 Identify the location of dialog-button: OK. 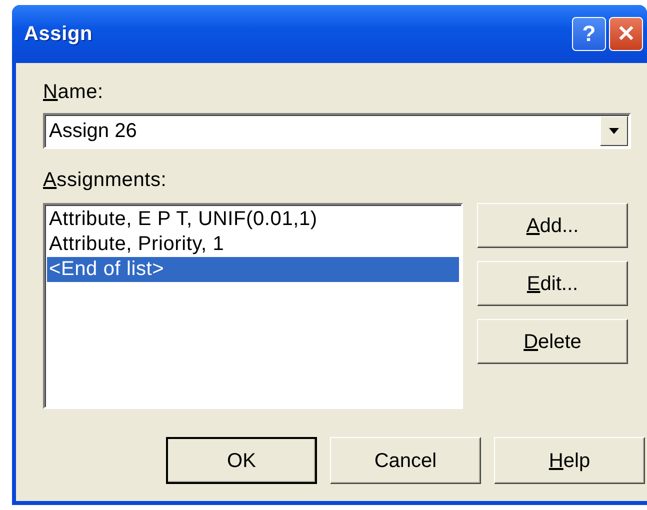
(241, 460).